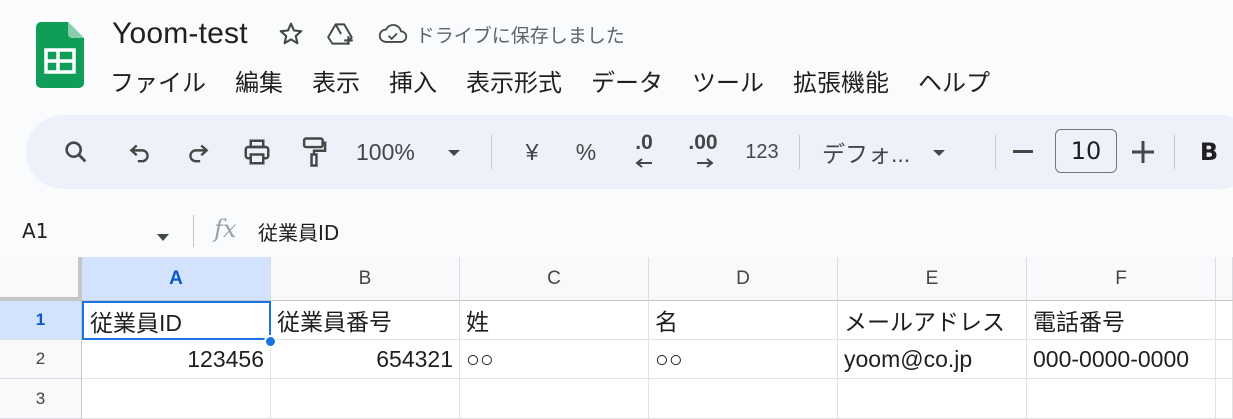 The image size is (1233, 419). Describe the element at coordinates (259, 80) in the screenshot. I see `menu-edit: 編集` at that location.